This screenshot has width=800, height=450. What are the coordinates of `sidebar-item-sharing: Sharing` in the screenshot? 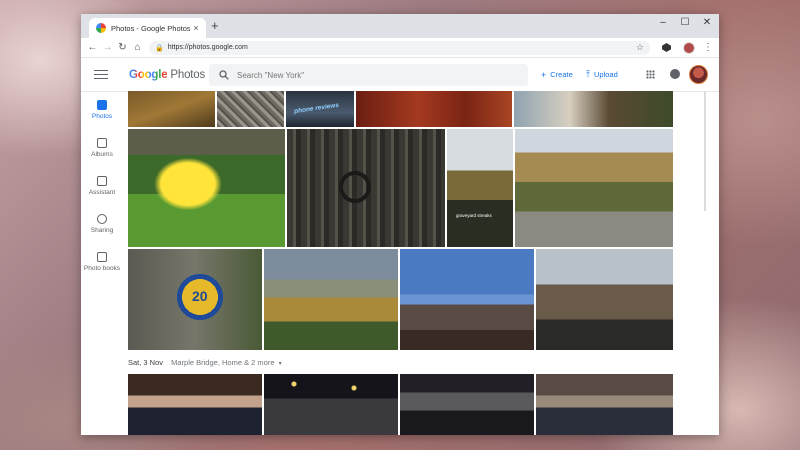 It's located at (102, 224).